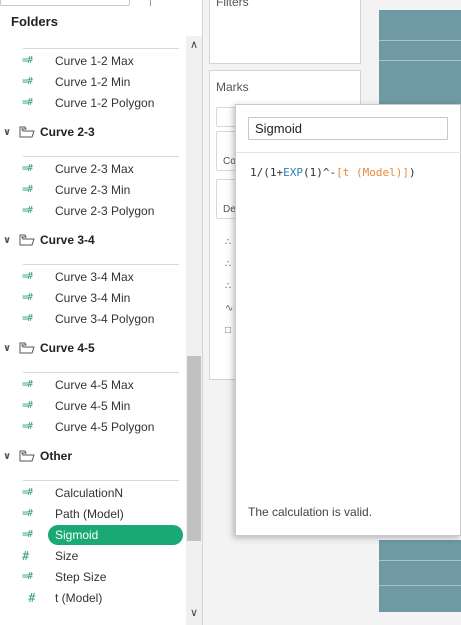 The width and height of the screenshot is (461, 625). Describe the element at coordinates (47, 132) in the screenshot. I see `folder-curve-2-3: ∨ Curve 2-3` at that location.